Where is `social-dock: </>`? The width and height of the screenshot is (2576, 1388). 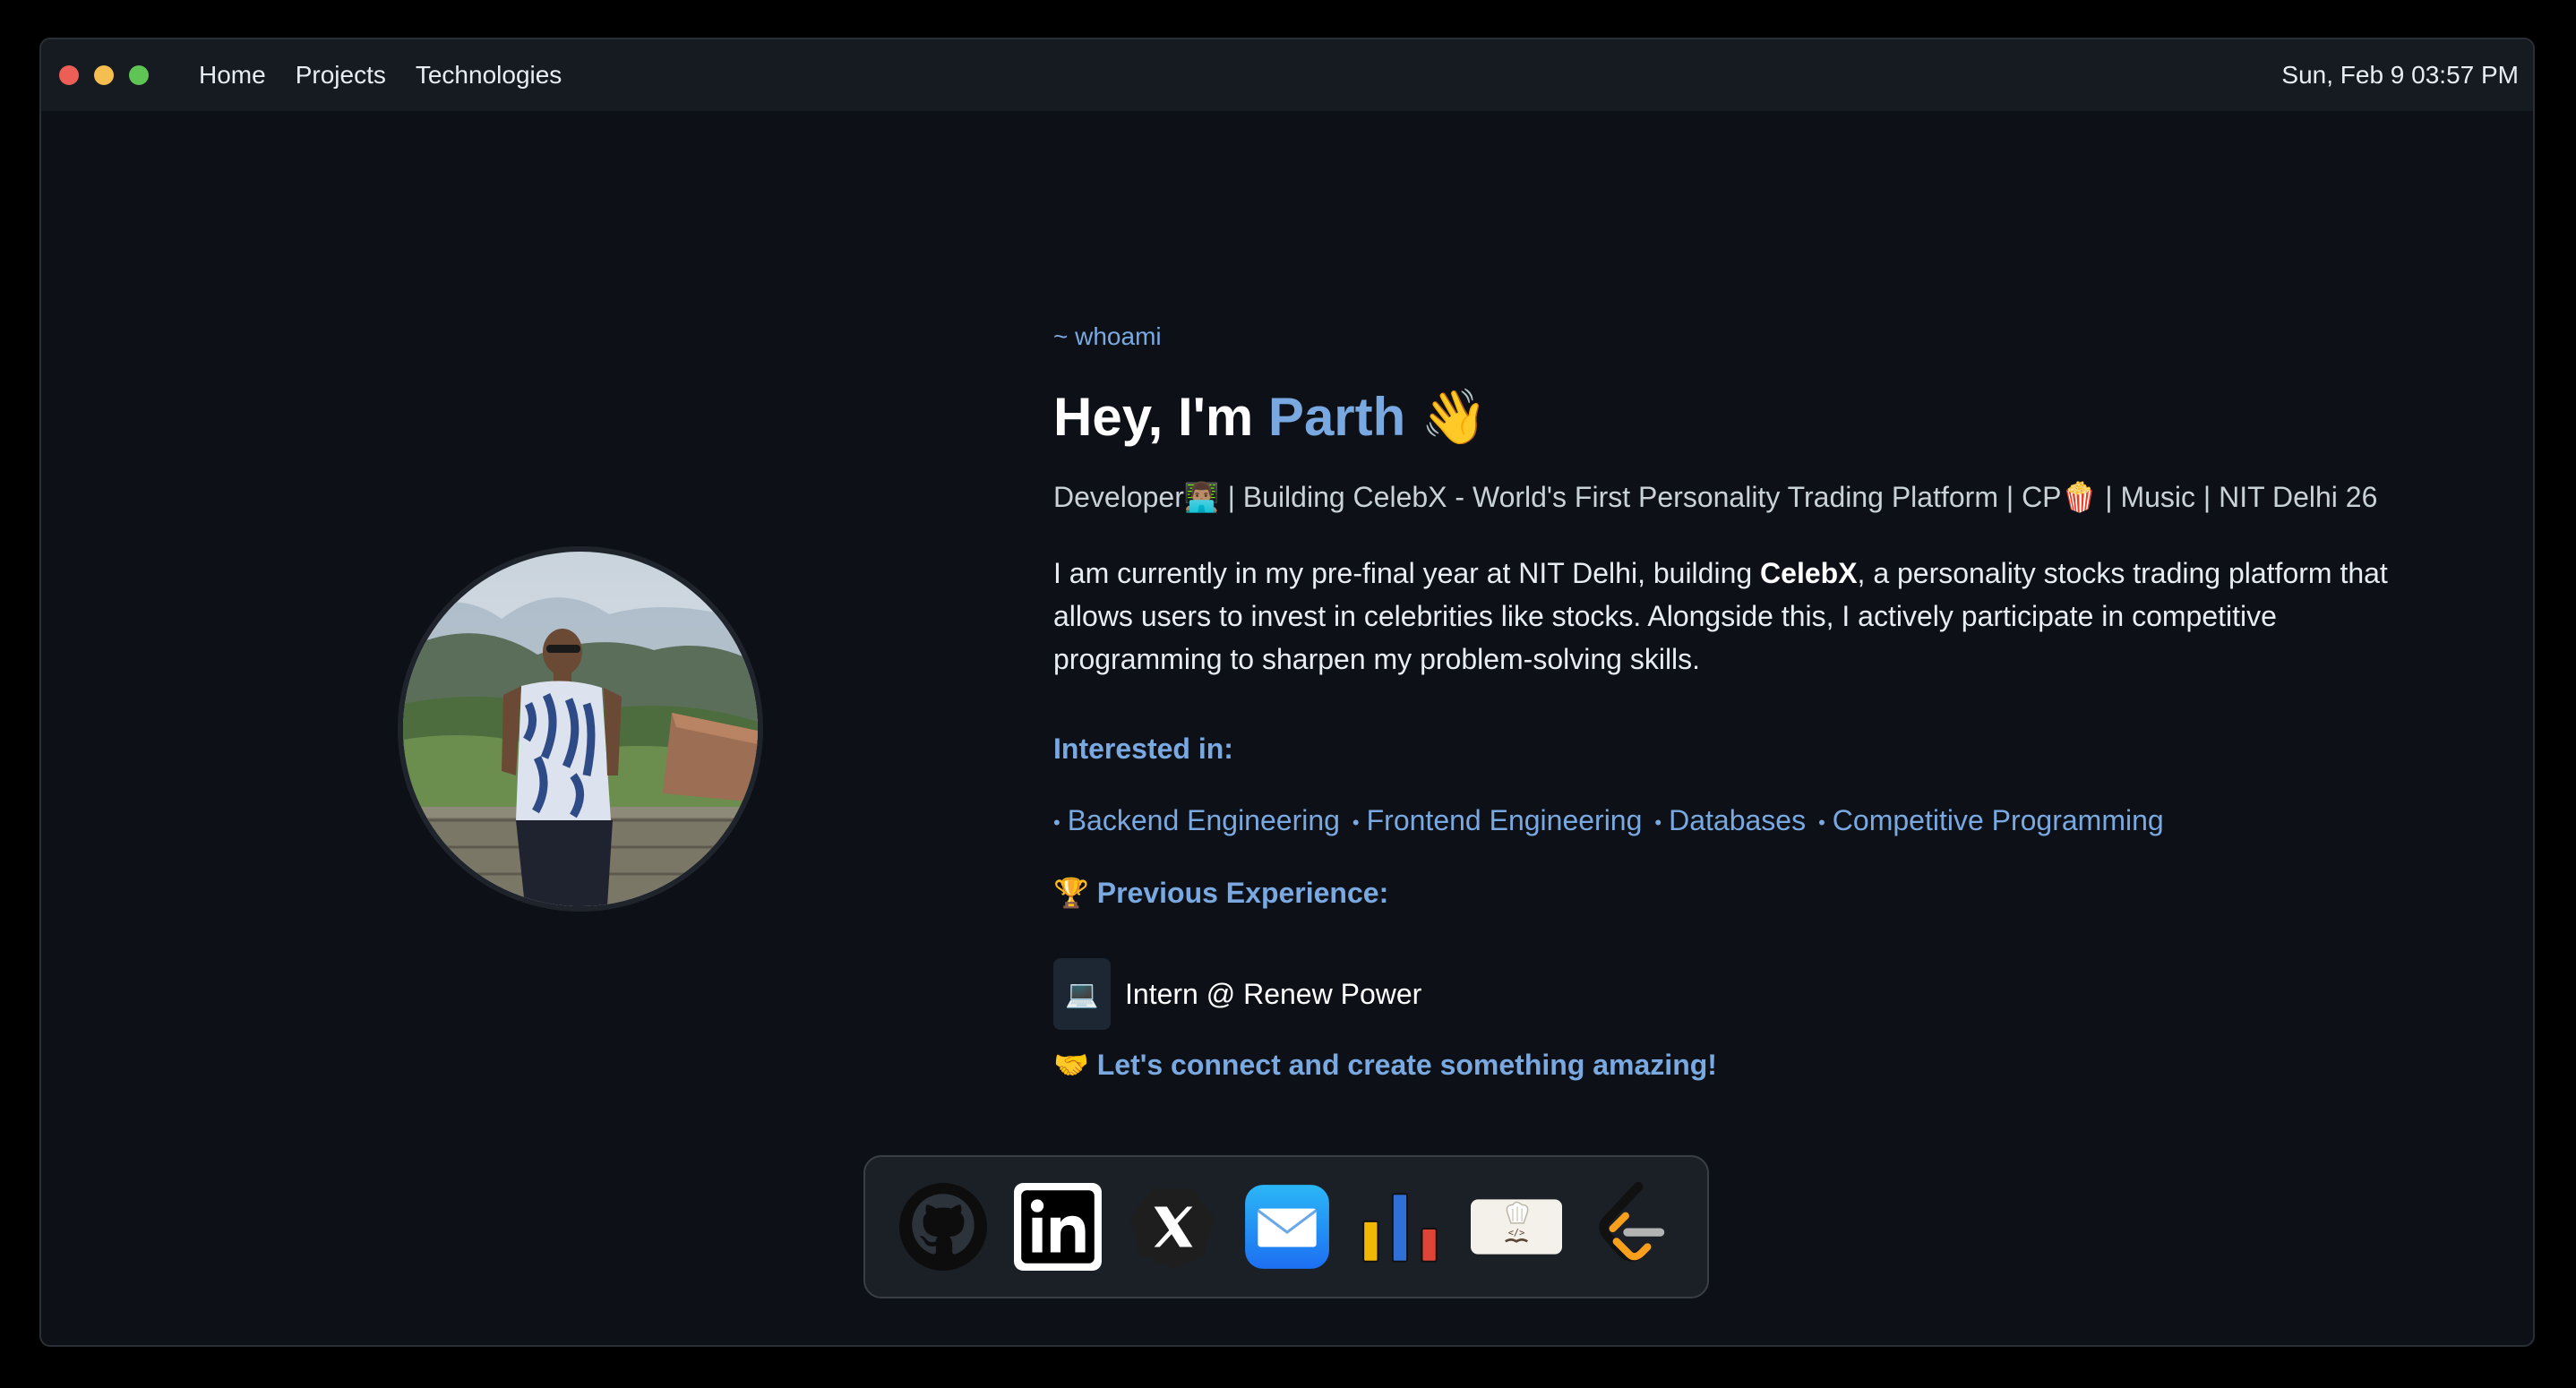 social-dock: </> is located at coordinates (1286, 1226).